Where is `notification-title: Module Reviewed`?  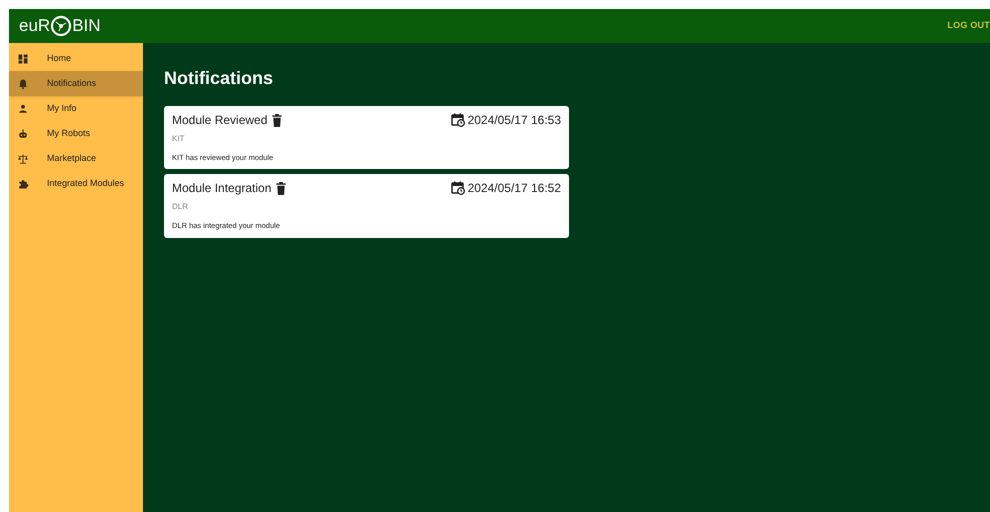
notification-title: Module Reviewed is located at coordinates (220, 120).